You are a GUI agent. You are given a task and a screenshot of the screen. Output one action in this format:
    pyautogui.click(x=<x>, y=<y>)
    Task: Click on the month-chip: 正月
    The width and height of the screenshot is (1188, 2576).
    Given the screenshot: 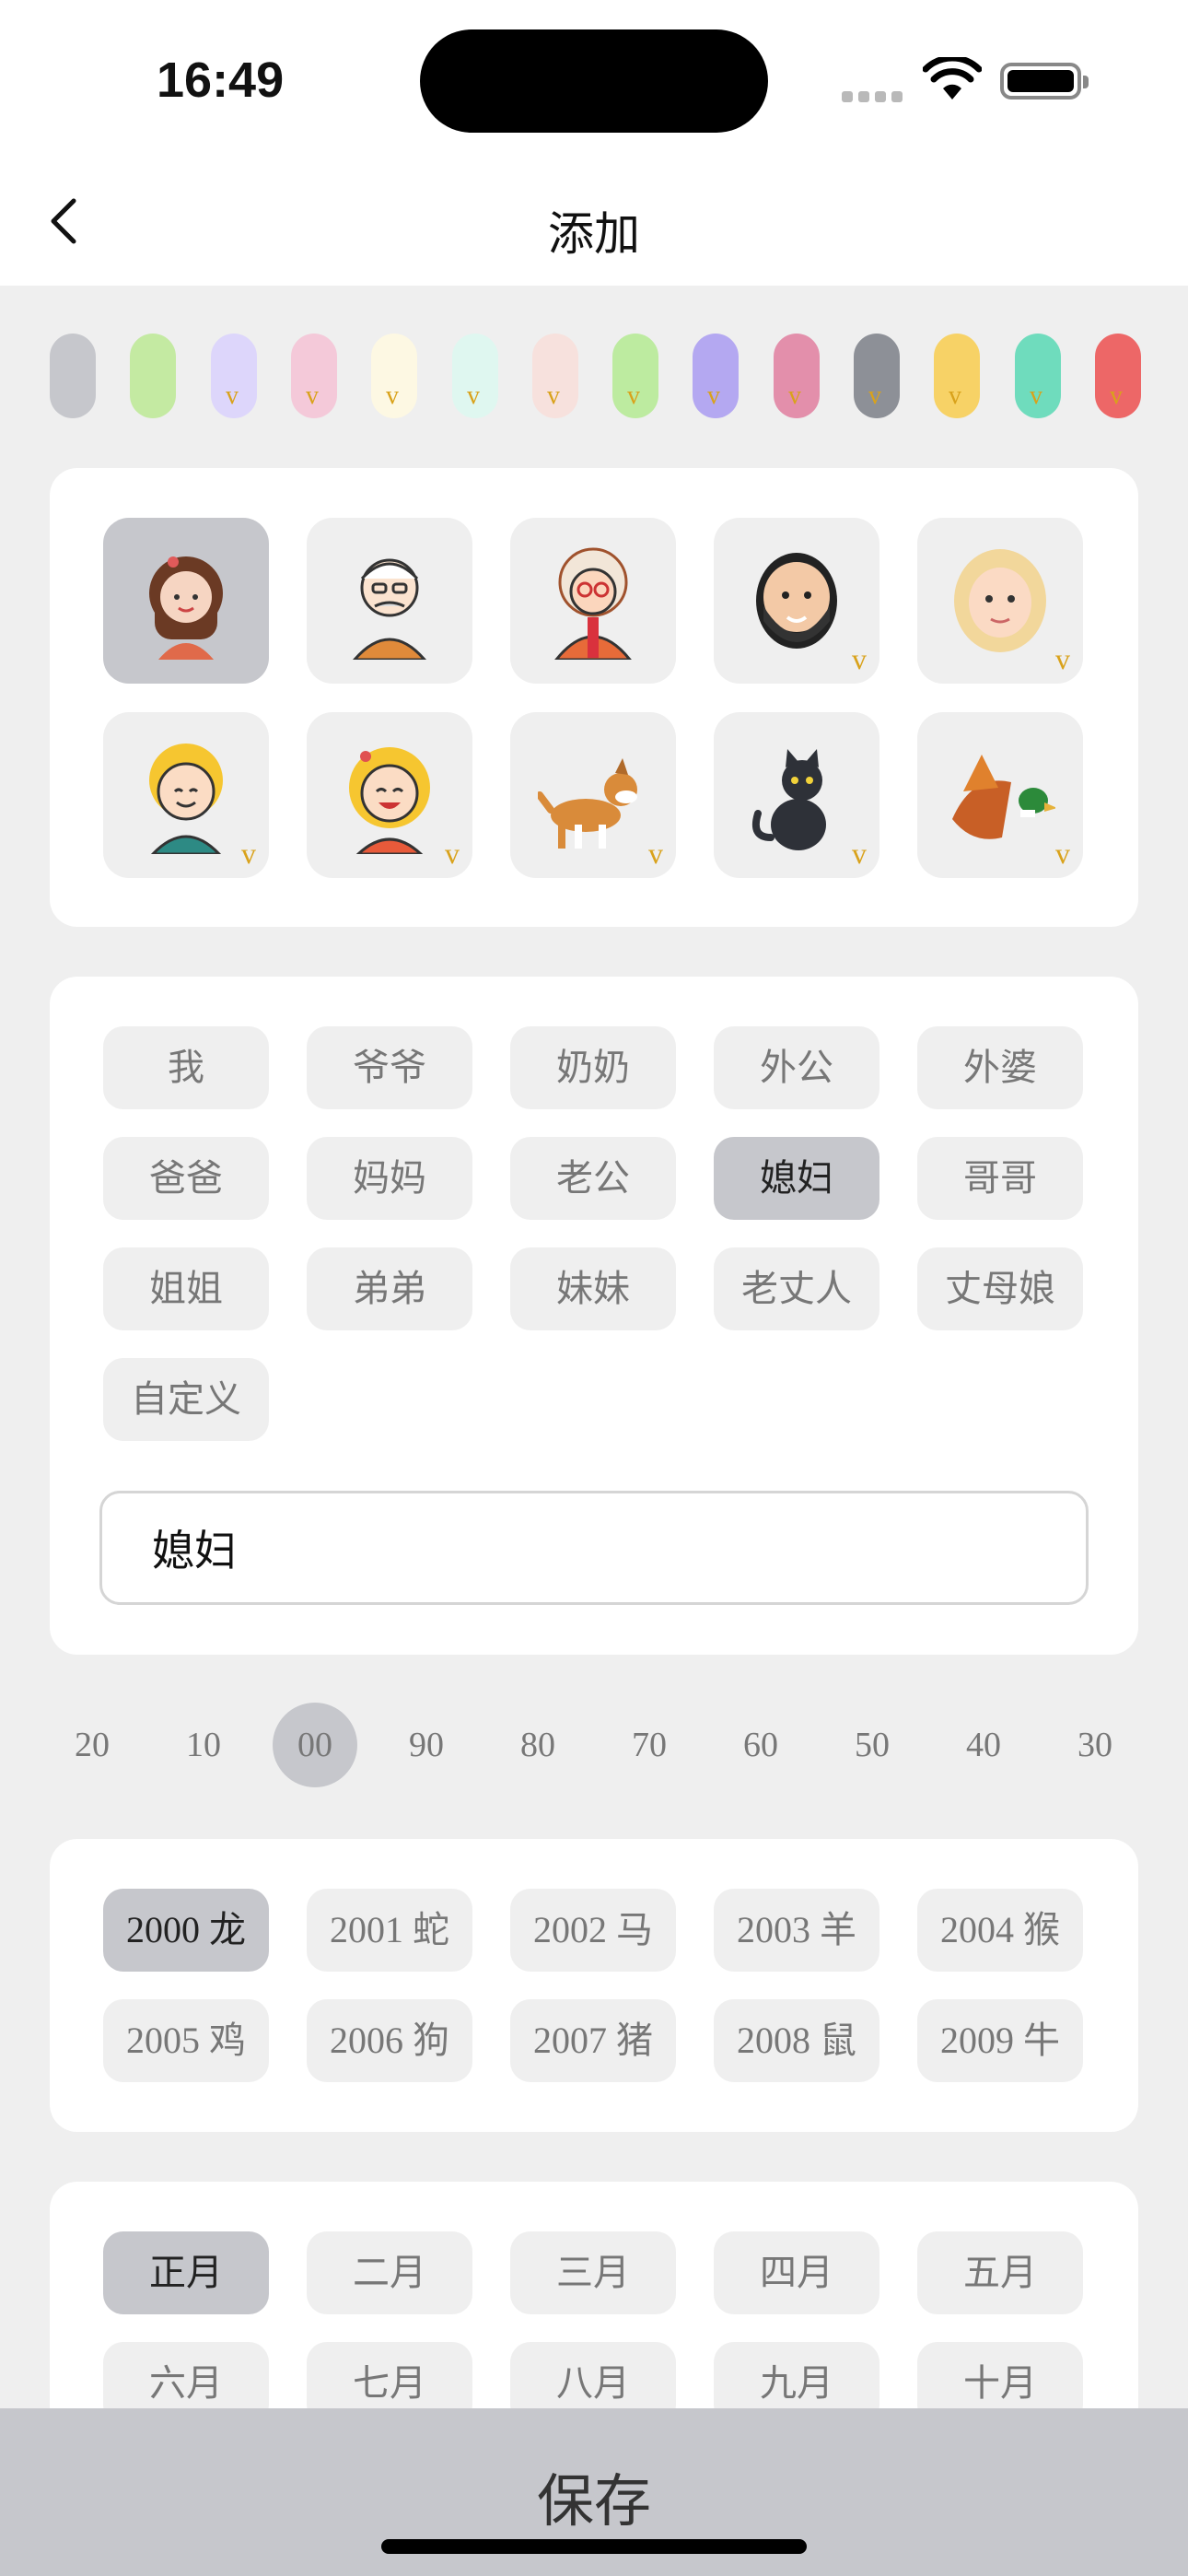 What is the action you would take?
    pyautogui.click(x=186, y=2272)
    